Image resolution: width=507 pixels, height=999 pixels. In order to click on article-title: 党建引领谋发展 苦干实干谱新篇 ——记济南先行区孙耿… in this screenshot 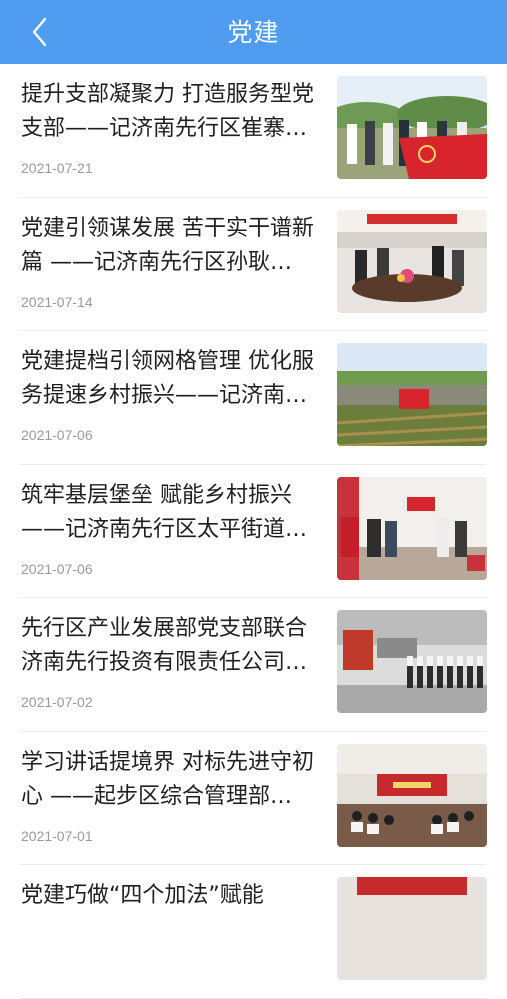, I will do `click(167, 245)`.